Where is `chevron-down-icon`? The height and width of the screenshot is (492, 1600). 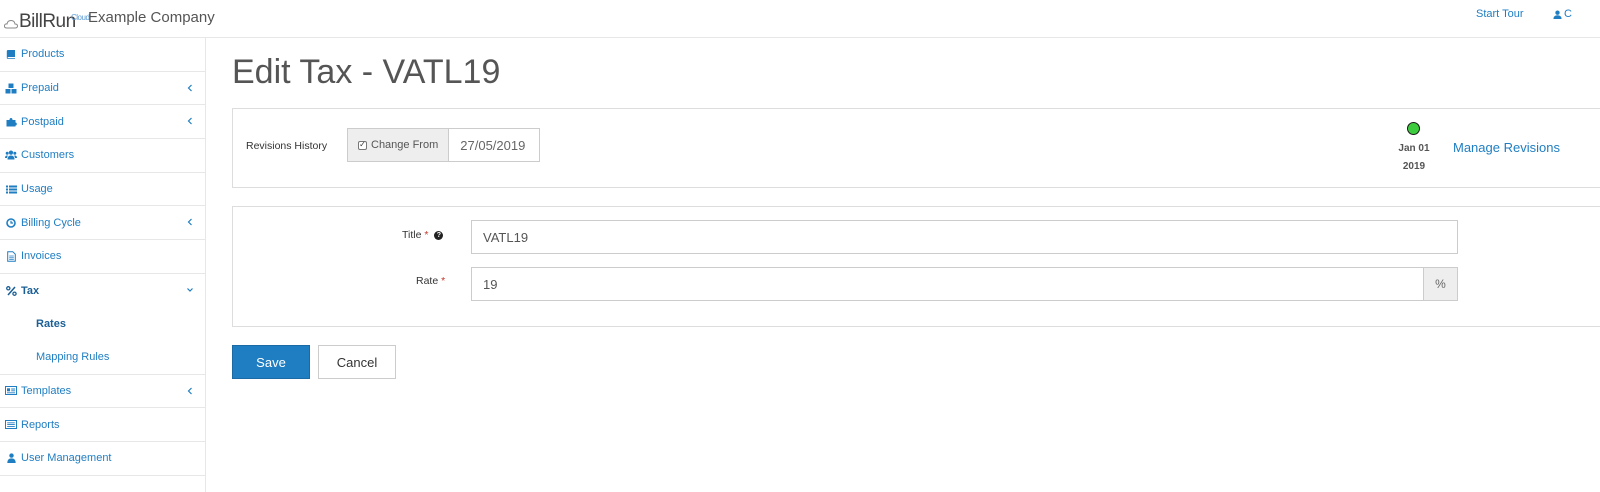 chevron-down-icon is located at coordinates (190, 289).